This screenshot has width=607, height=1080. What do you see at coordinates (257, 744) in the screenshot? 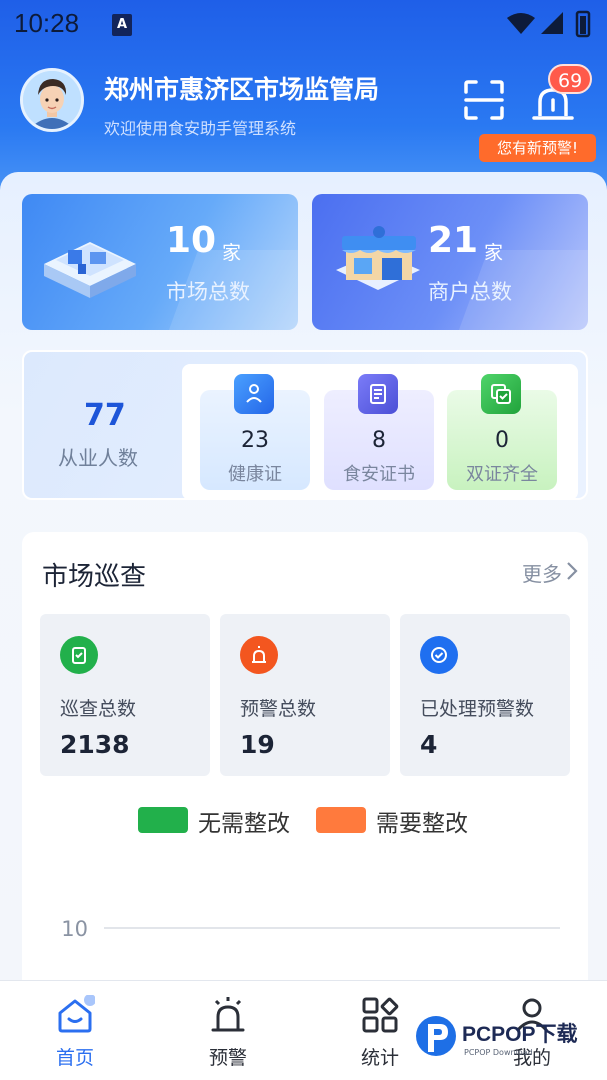
I see `stat-value: 19` at bounding box center [257, 744].